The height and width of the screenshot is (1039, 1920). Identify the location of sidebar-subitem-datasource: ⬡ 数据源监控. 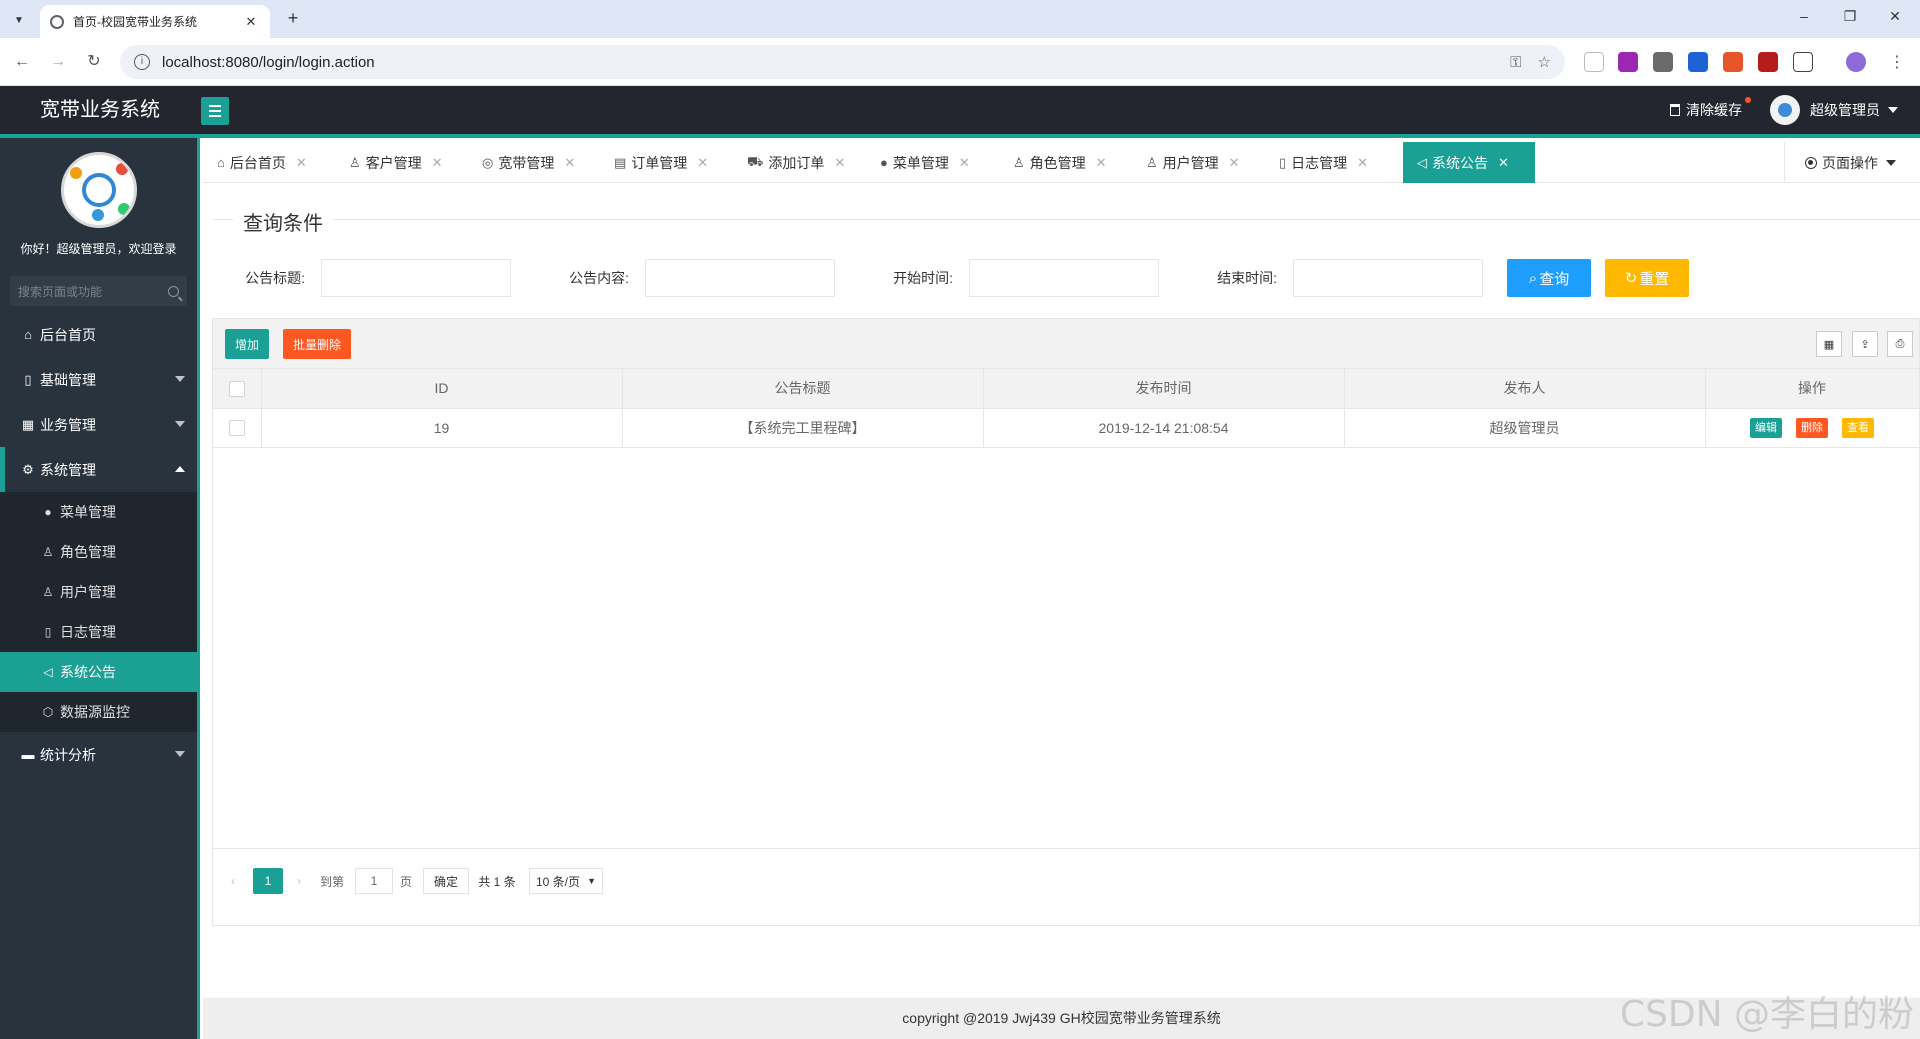
(98, 712).